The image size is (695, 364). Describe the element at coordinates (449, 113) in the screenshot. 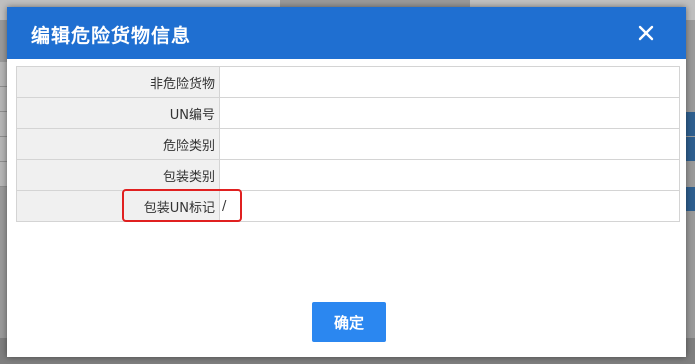

I see `un-number-field` at that location.